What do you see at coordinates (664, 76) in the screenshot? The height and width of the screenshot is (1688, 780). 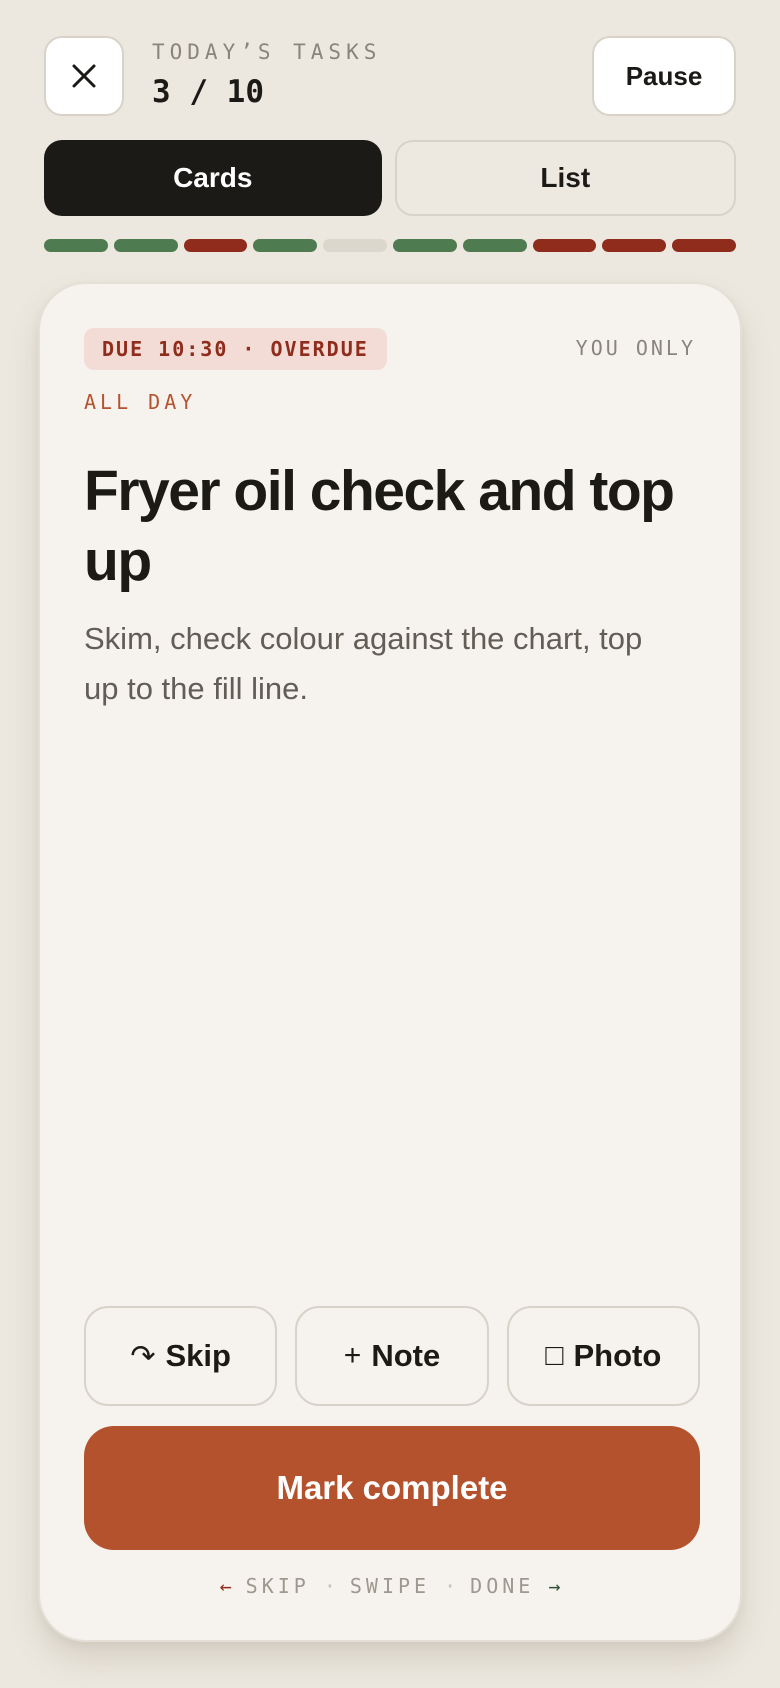 I see `pause-button: Pause` at bounding box center [664, 76].